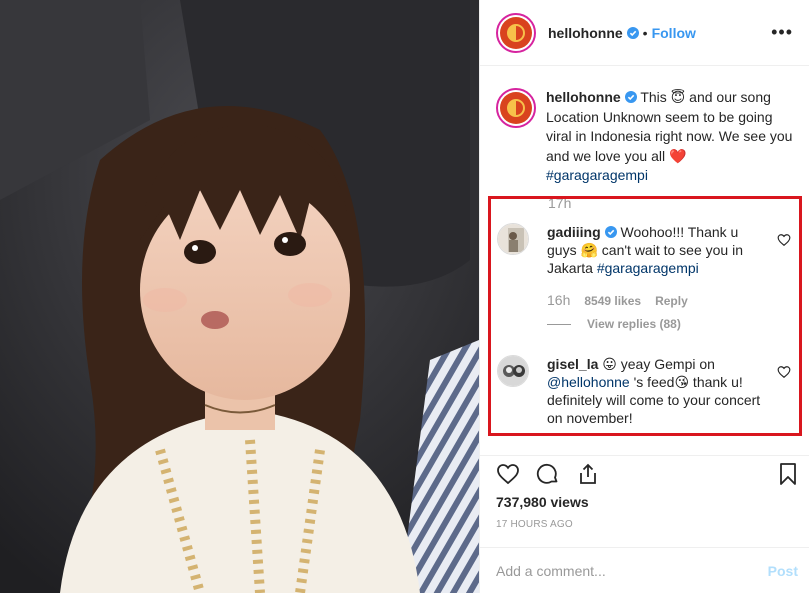  I want to click on view-replies-label: View replies (88), so click(634, 324).